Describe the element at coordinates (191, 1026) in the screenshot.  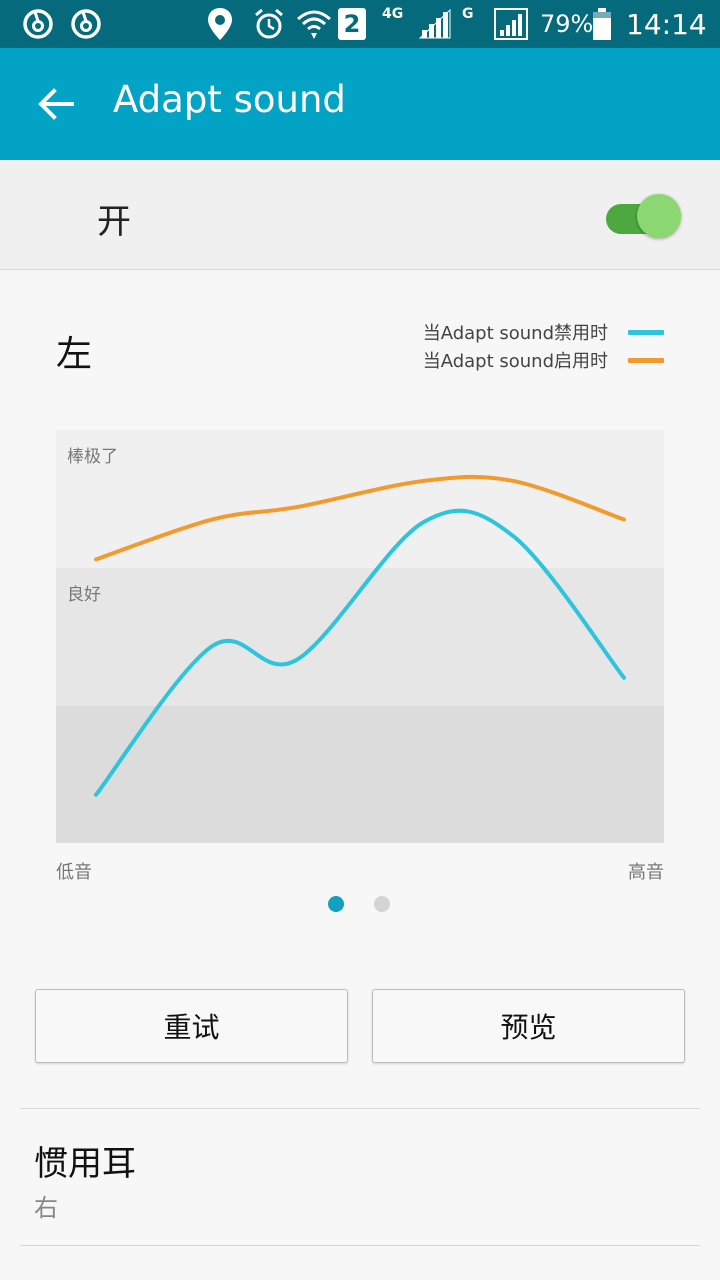
I see `retry-button: 重试` at that location.